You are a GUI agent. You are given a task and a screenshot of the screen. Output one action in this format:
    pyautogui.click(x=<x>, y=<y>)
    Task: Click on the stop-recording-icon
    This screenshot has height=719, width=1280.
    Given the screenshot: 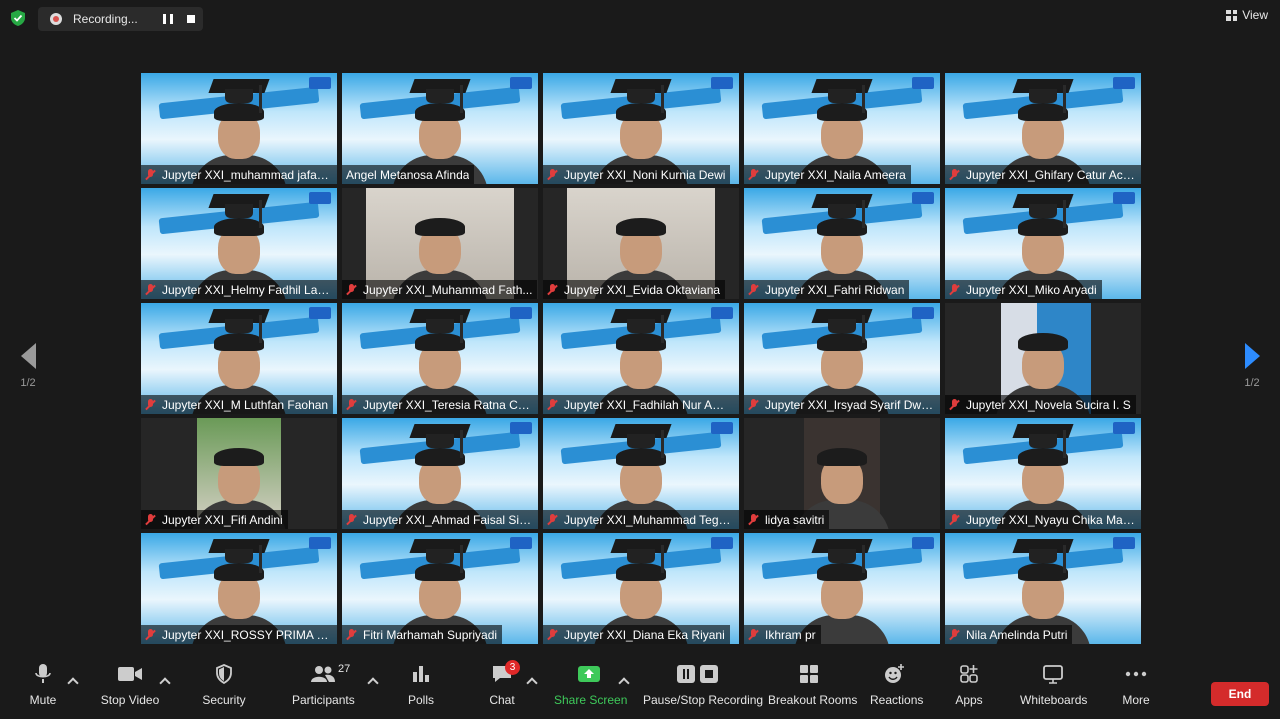 What is the action you would take?
    pyautogui.click(x=191, y=19)
    